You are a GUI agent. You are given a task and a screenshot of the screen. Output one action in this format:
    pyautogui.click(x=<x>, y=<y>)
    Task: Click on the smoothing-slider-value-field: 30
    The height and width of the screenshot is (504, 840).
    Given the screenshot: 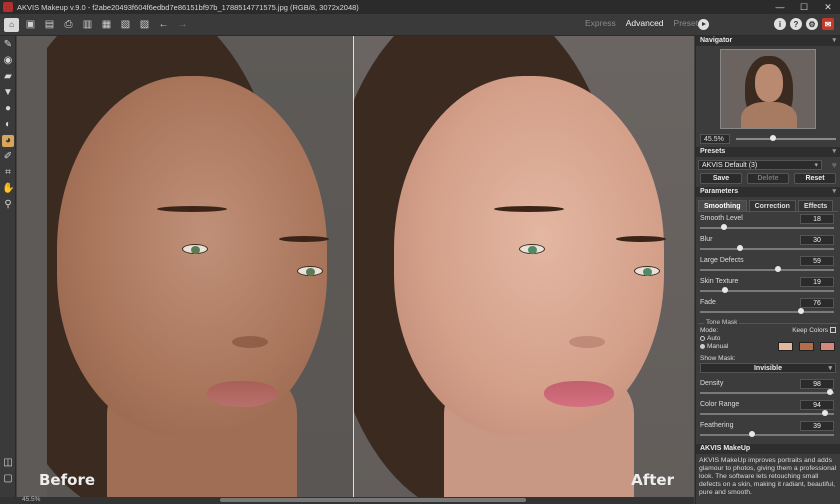 What is the action you would take?
    pyautogui.click(x=817, y=240)
    